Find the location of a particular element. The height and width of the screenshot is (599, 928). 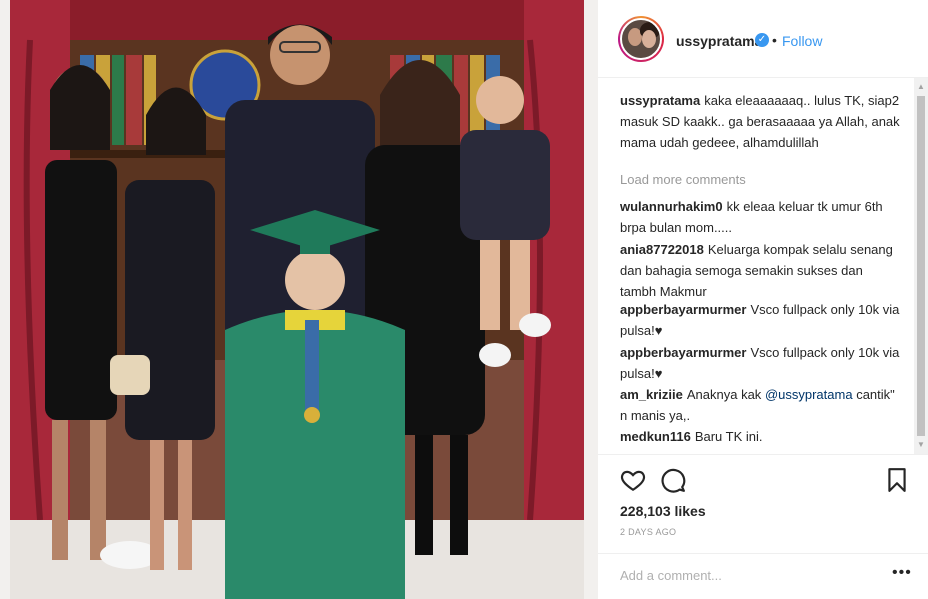

post-actions: 228,103 likes 2 DAYS AGO is located at coordinates (763, 504).